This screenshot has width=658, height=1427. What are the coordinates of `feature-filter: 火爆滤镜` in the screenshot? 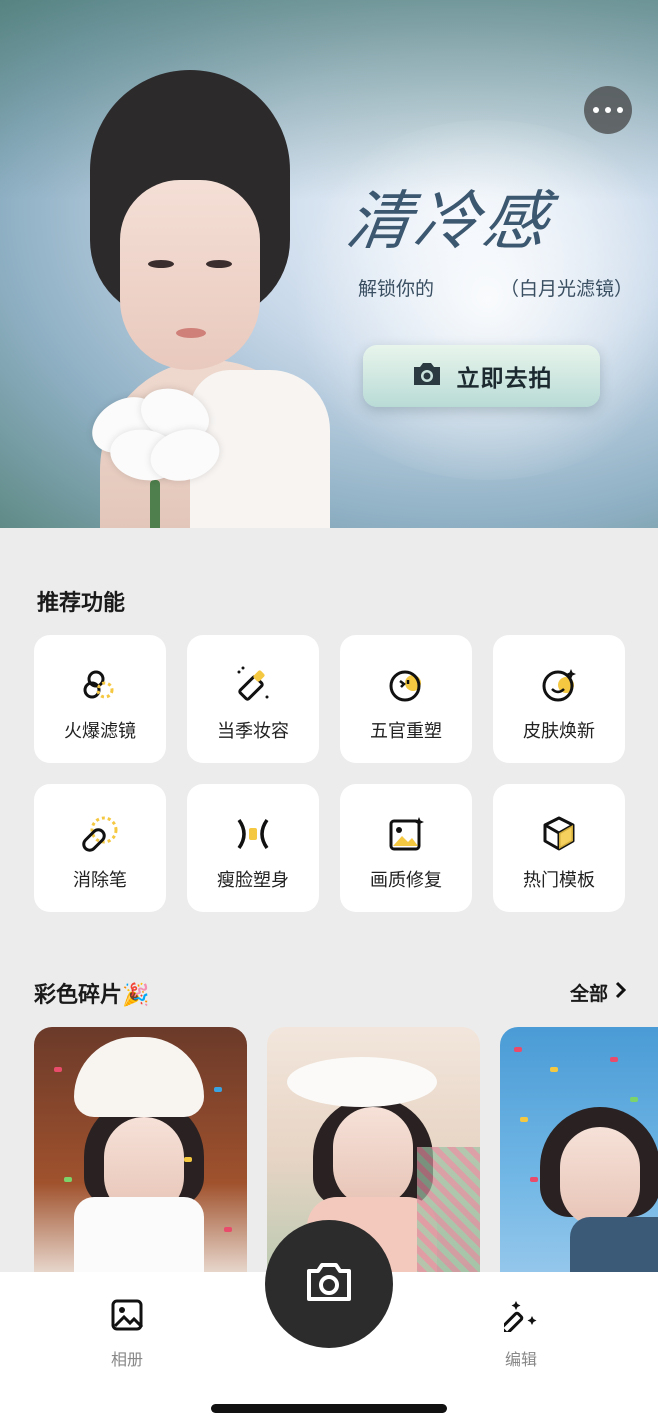 It's located at (100, 699).